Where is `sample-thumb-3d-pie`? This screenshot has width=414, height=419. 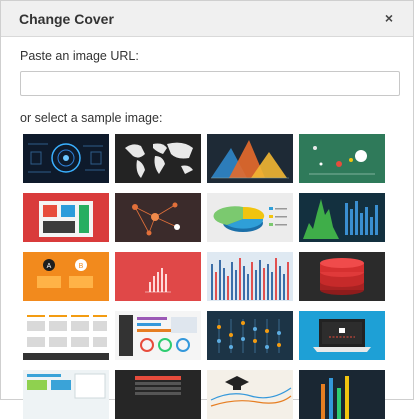
sample-thumb-3d-pie is located at coordinates (250, 217).